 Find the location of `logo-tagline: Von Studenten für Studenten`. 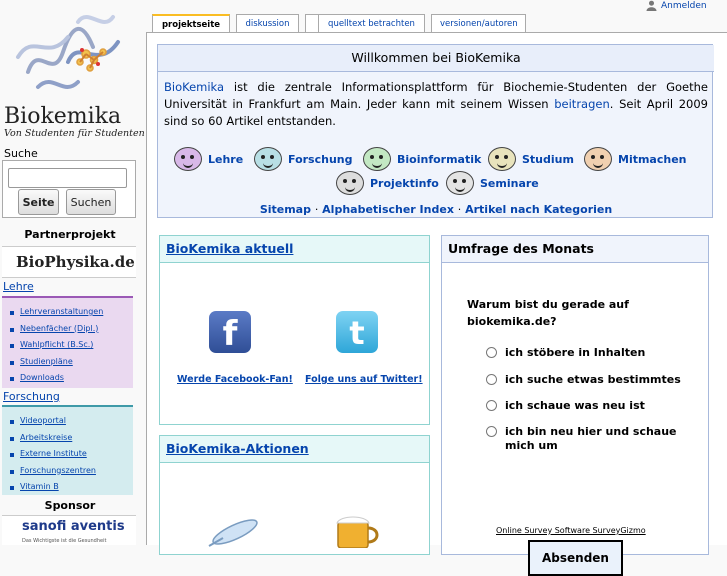

logo-tagline: Von Studenten für Studenten is located at coordinates (74, 133).